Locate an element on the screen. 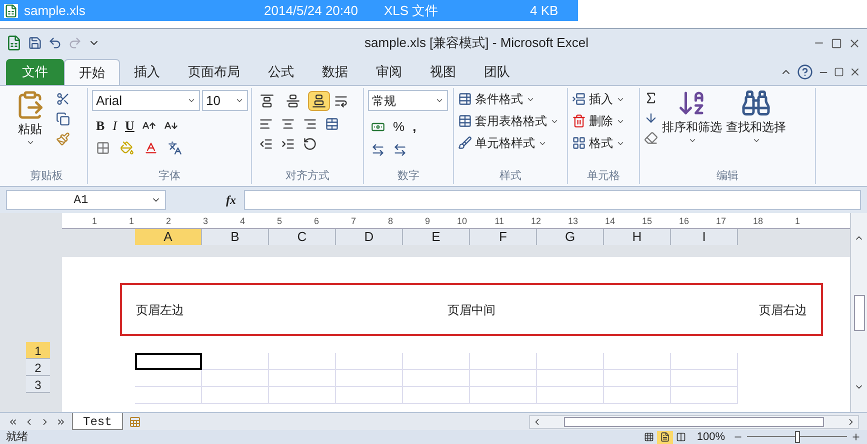 This screenshot has width=867, height=444. align-right-icon is located at coordinates (310, 124).